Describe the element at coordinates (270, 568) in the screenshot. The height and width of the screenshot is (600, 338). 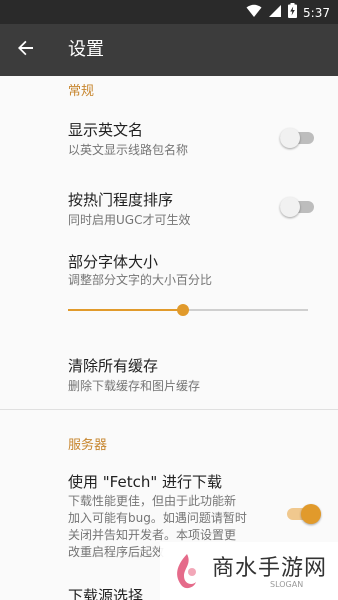
I see `watermark-text: 商水手游网` at that location.